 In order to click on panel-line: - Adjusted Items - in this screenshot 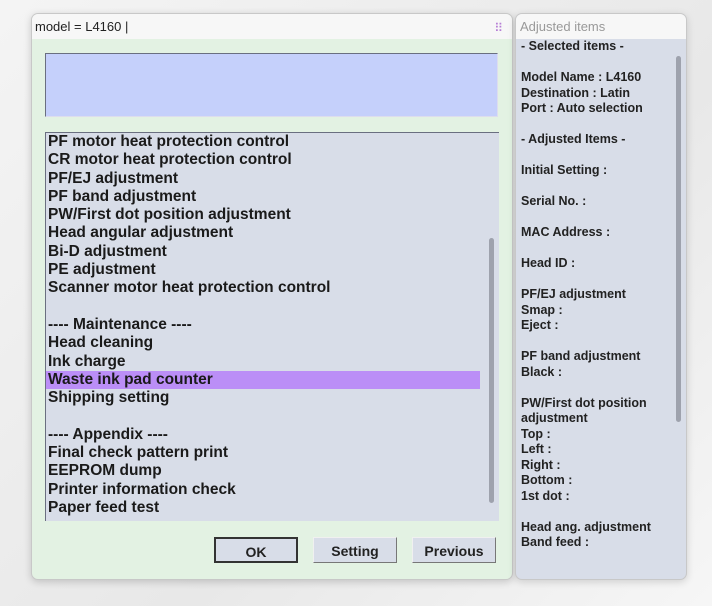, I will do `click(573, 139)`.